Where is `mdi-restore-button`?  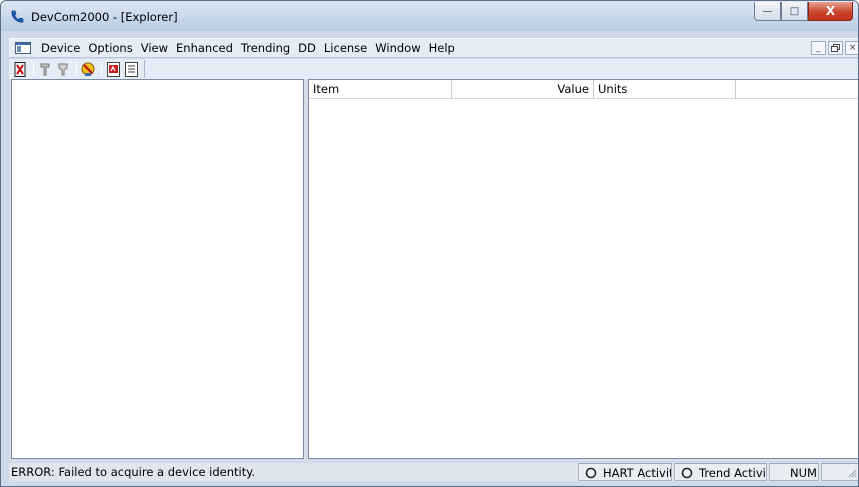 mdi-restore-button is located at coordinates (835, 48).